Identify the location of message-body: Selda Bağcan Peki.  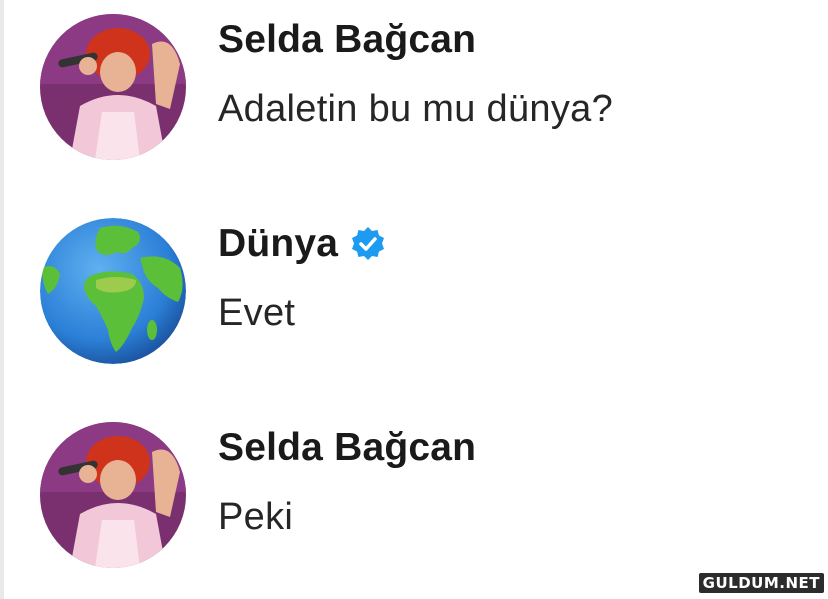
(347, 480).